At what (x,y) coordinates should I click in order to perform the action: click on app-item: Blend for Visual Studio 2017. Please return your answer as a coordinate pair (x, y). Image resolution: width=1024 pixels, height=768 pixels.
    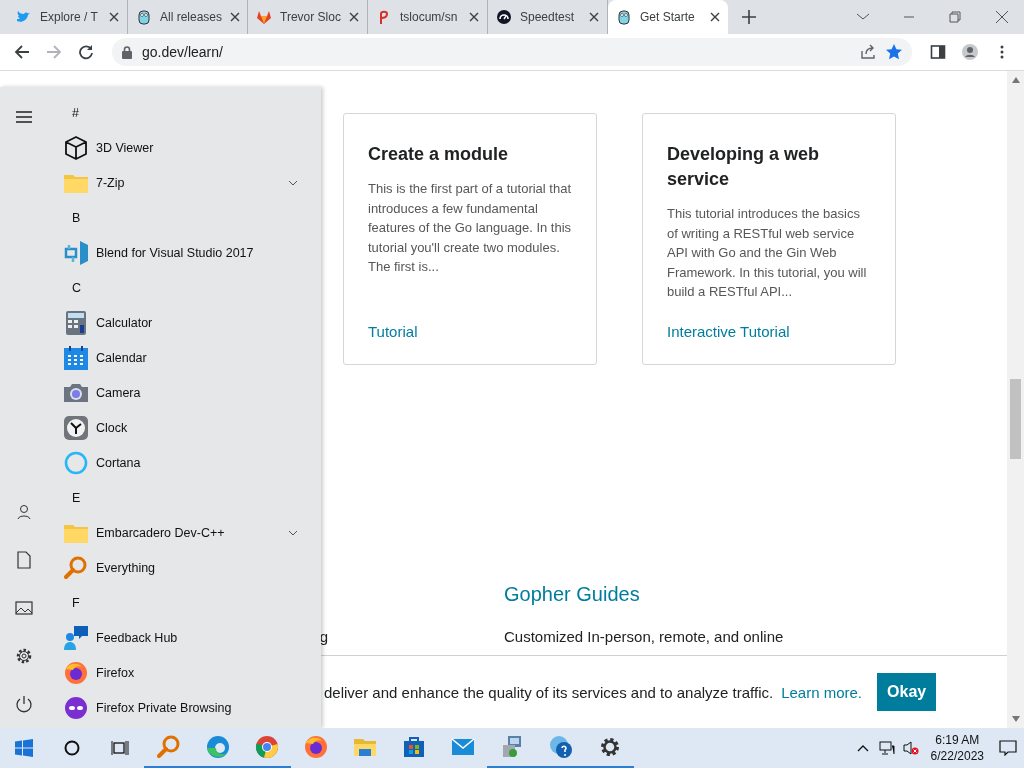
    Looking at the image, I should click on (184, 252).